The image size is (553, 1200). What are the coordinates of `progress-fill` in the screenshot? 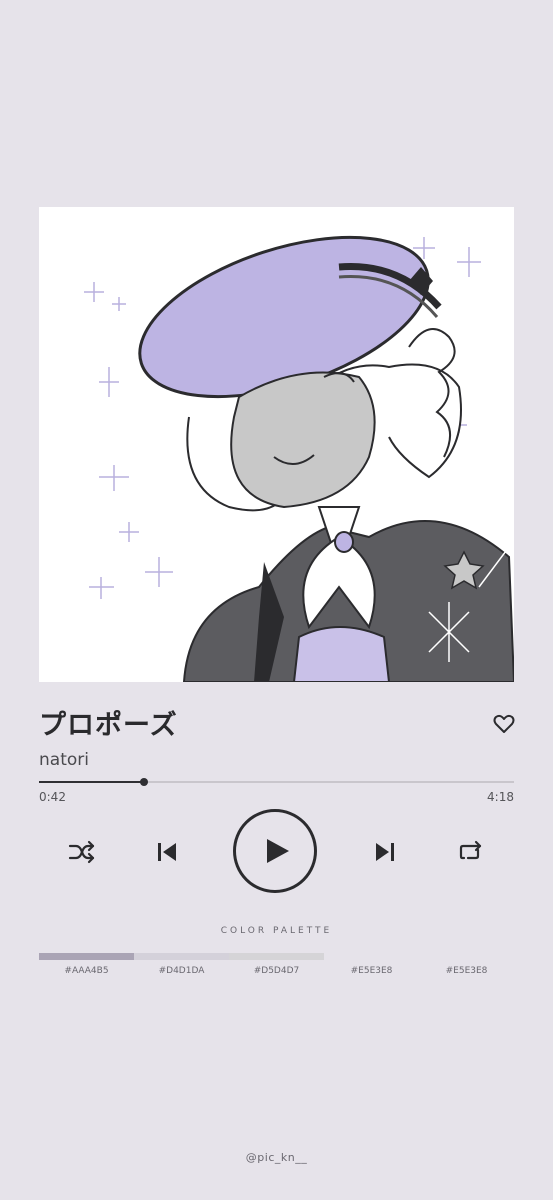 It's located at (92, 782).